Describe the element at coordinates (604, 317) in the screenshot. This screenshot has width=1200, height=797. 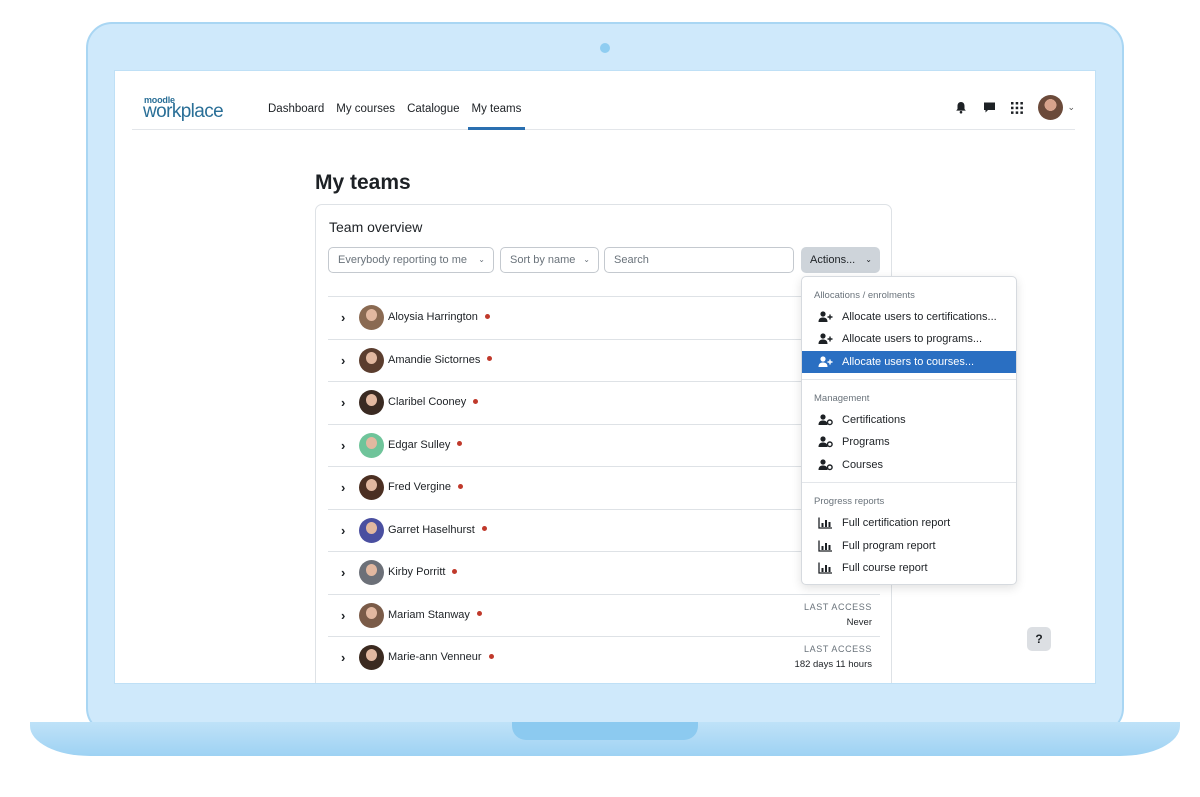
I see `team-row: › Aloysia Harrington 2` at that location.